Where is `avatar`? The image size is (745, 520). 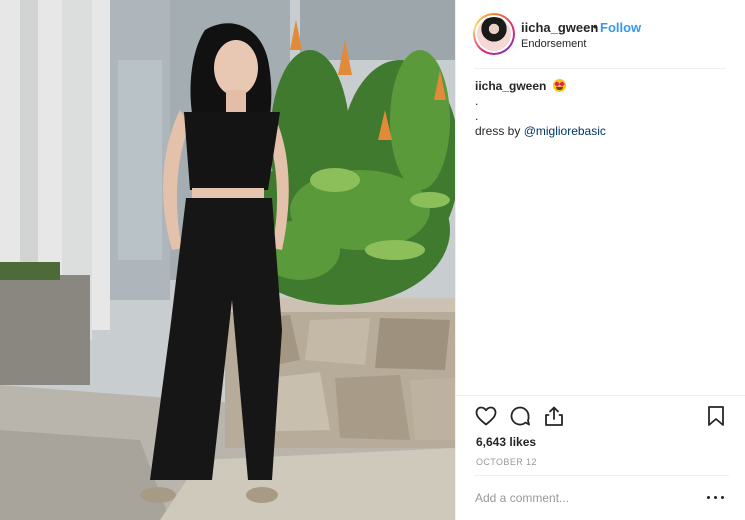 avatar is located at coordinates (494, 34).